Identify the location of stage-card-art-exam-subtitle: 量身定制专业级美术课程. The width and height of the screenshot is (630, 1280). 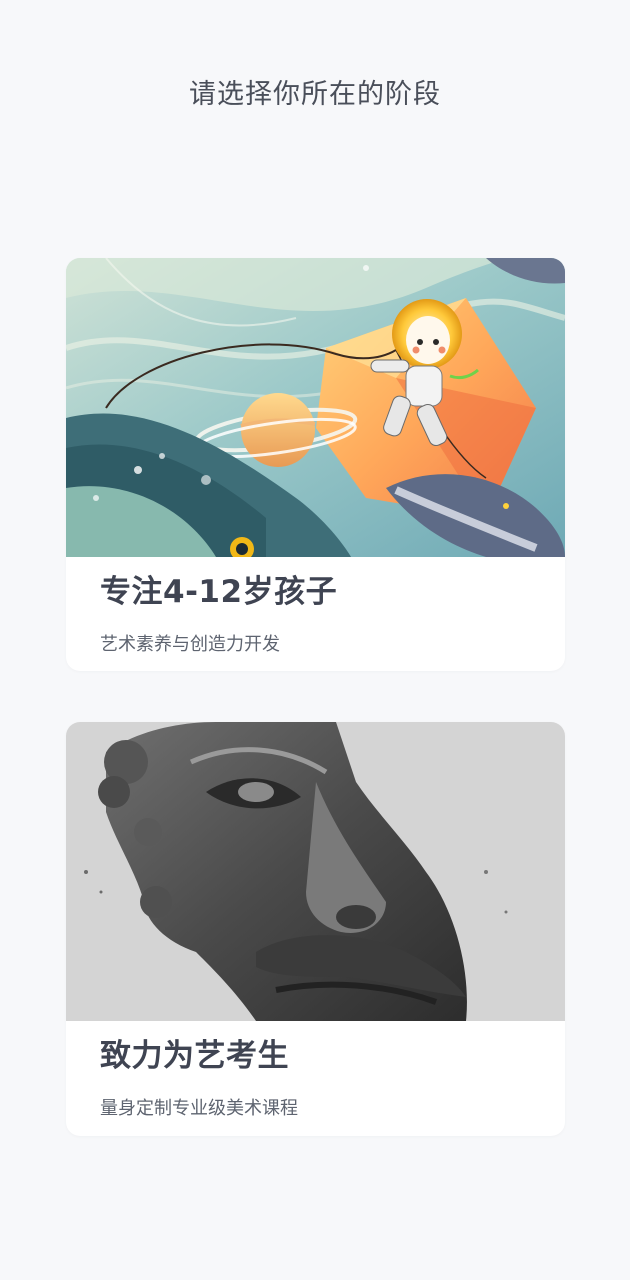
(199, 1108).